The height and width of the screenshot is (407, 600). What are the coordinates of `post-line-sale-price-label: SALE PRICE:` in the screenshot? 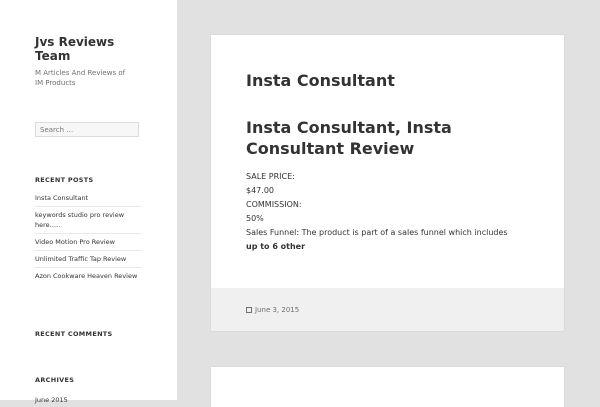 It's located at (270, 176).